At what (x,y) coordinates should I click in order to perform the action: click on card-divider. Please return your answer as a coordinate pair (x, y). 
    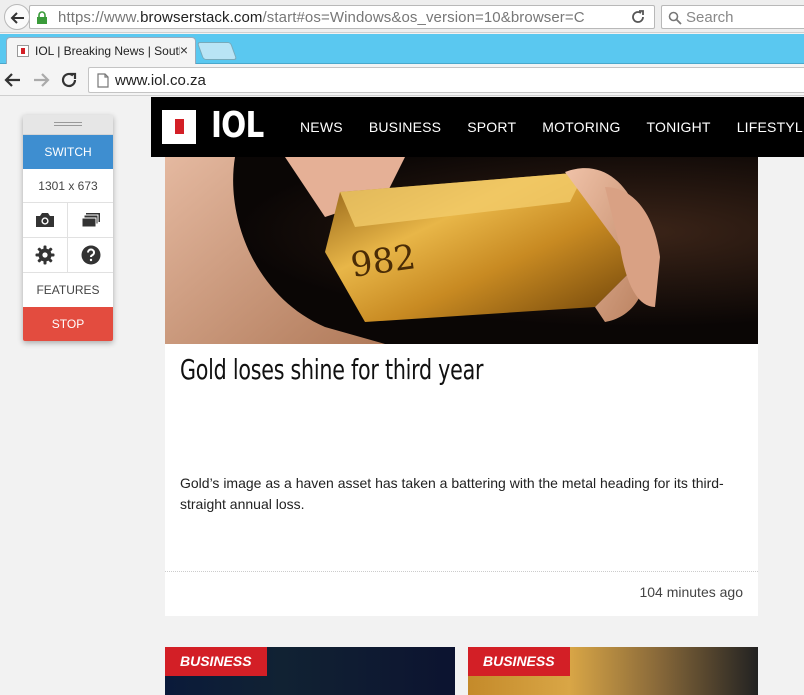
    Looking at the image, I should click on (461, 571).